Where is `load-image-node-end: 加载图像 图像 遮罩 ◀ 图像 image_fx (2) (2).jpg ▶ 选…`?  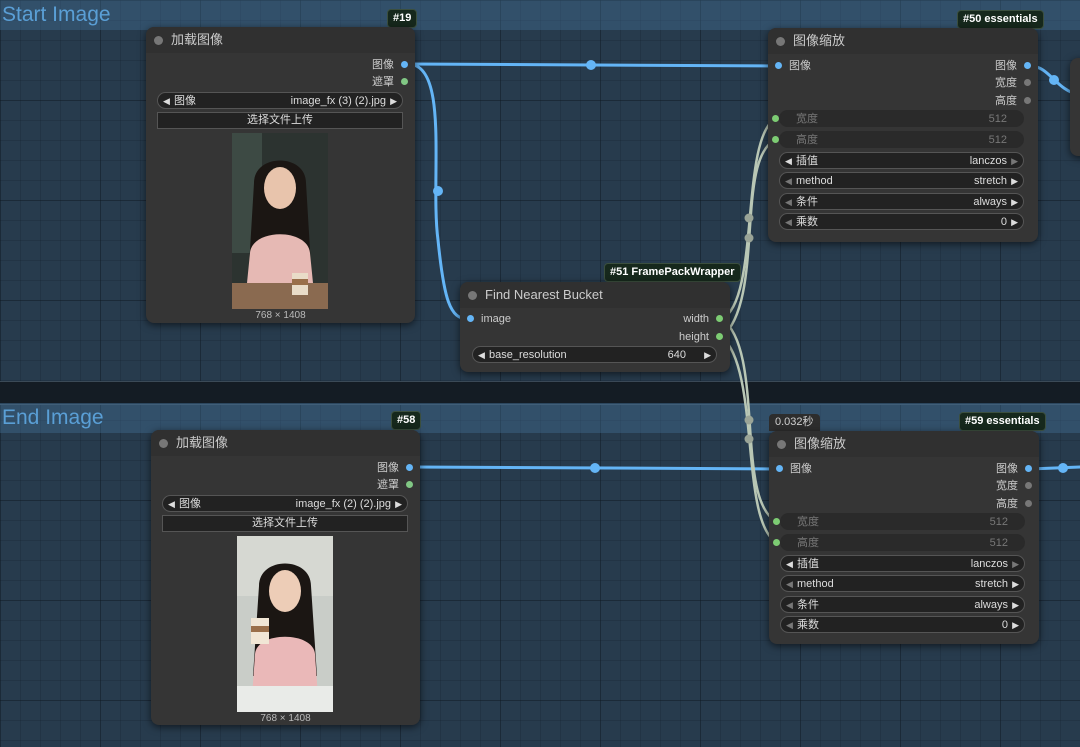 load-image-node-end: 加载图像 图像 遮罩 ◀ 图像 image_fx (2) (2).jpg ▶ 选… is located at coordinates (285, 577).